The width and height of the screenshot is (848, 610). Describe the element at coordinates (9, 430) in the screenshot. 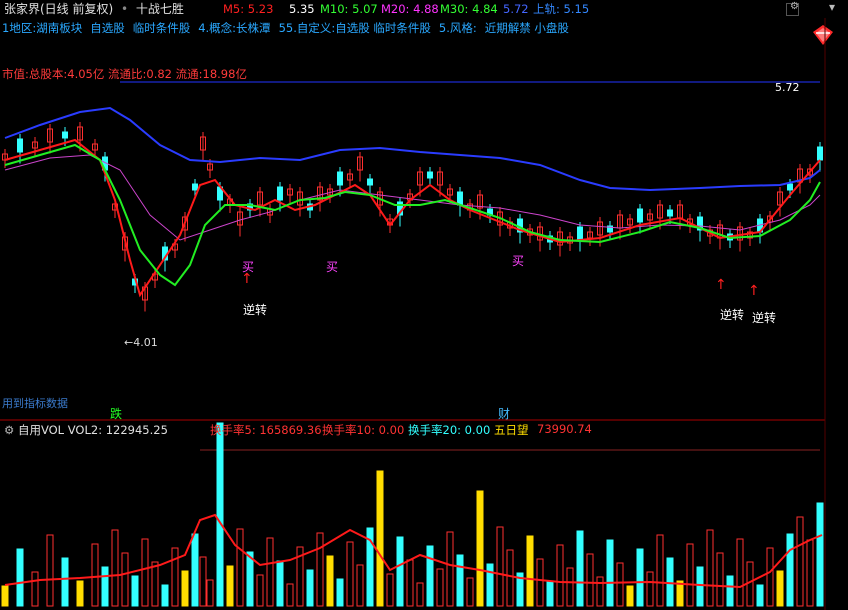

I see `volume-indicator-icon: ⚙` at that location.